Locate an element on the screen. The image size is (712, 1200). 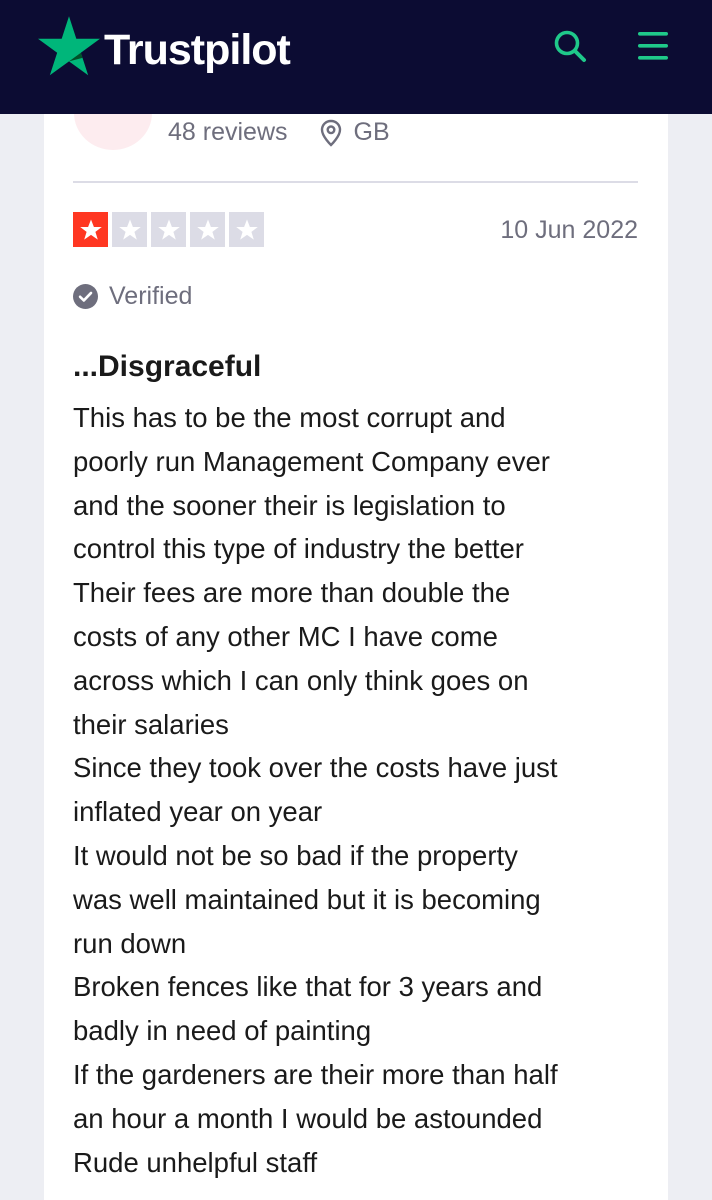
review-text-line: was well maintained but it is becoming is located at coordinates (307, 899).